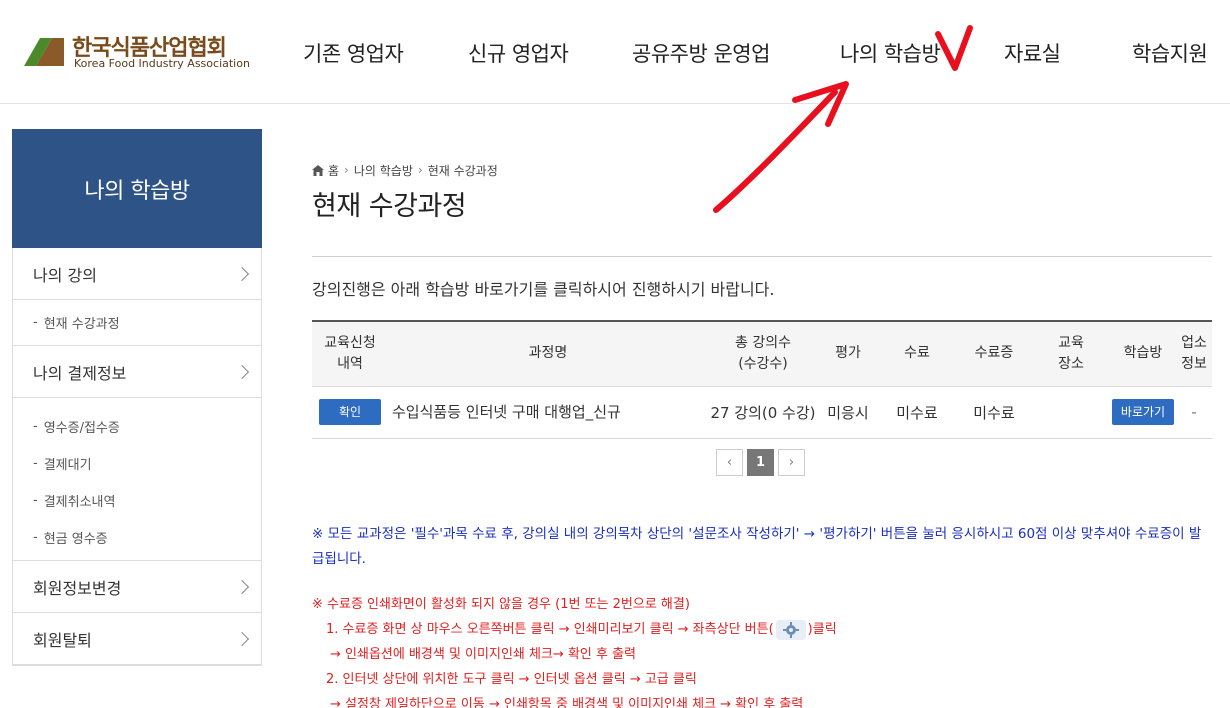 The width and height of the screenshot is (1230, 708). What do you see at coordinates (383, 170) in the screenshot?
I see `breadcrumb-level1: 나의 학습방` at bounding box center [383, 170].